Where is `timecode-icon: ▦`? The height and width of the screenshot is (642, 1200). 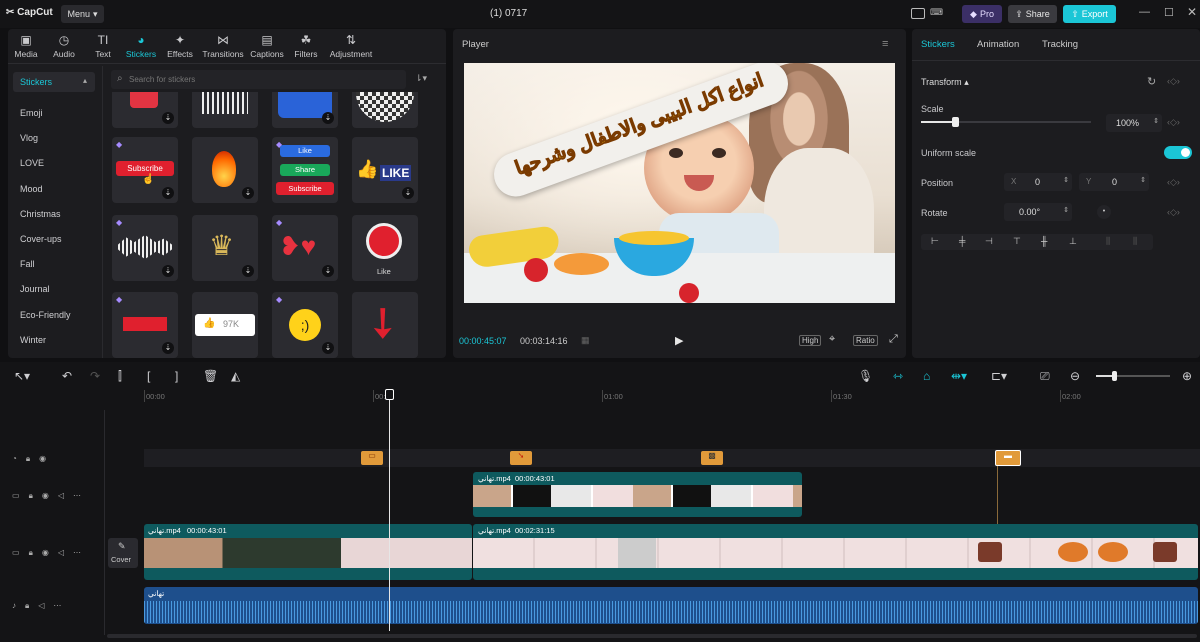 timecode-icon: ▦ is located at coordinates (585, 340).